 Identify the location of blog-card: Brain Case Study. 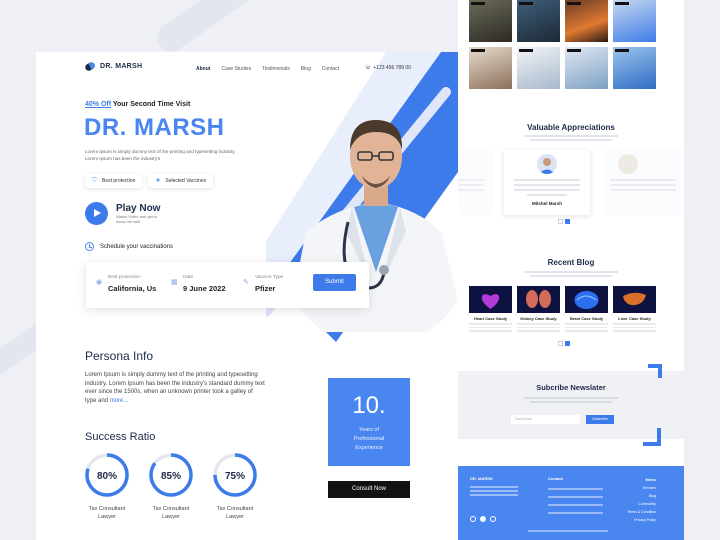
(586, 310).